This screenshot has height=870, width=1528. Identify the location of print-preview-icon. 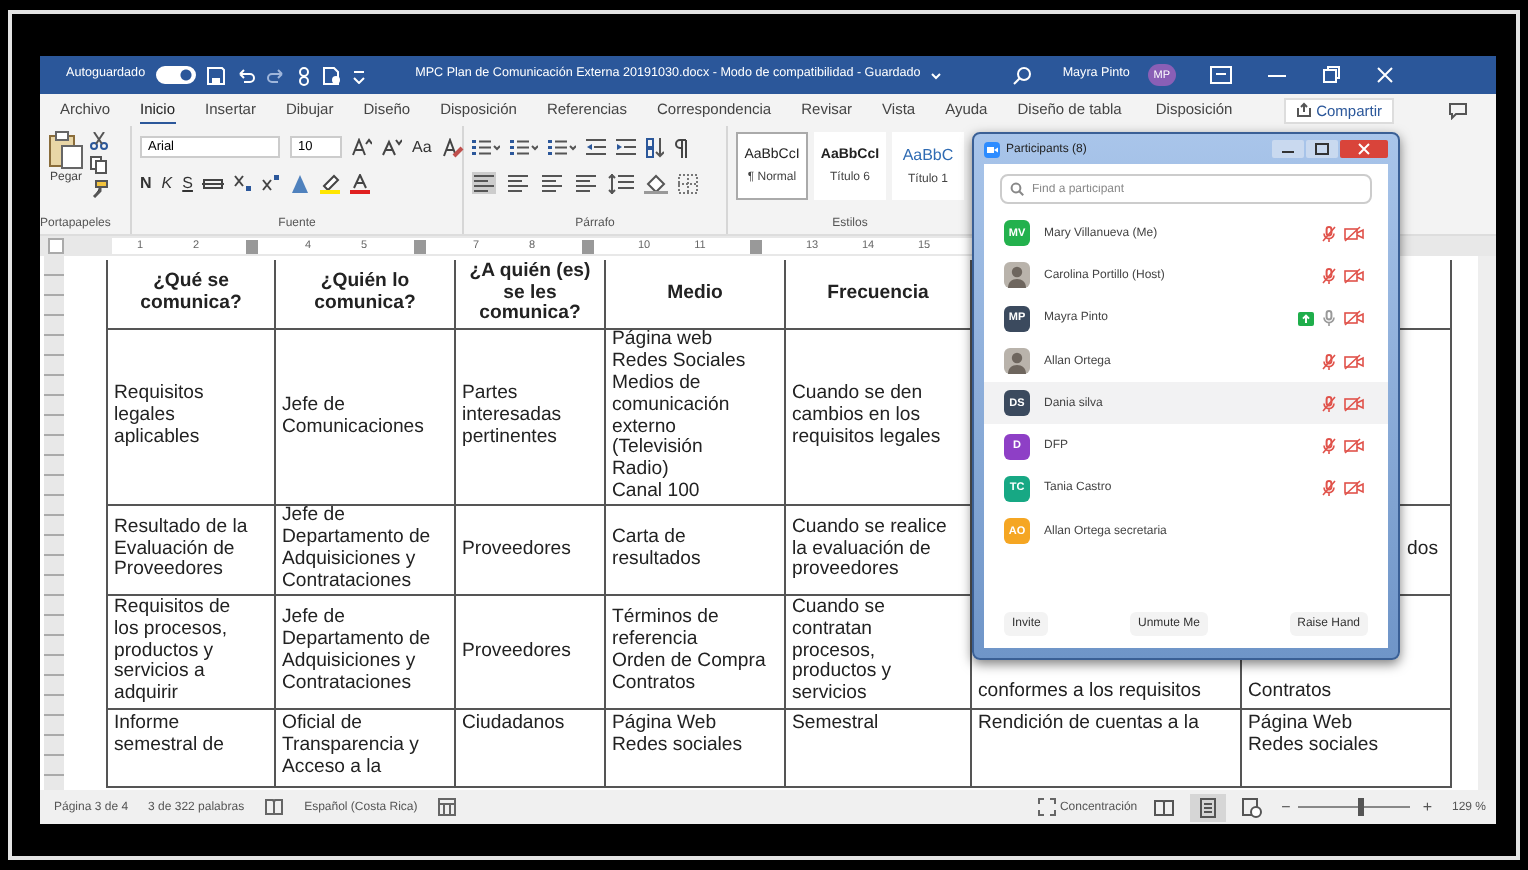
(331, 75).